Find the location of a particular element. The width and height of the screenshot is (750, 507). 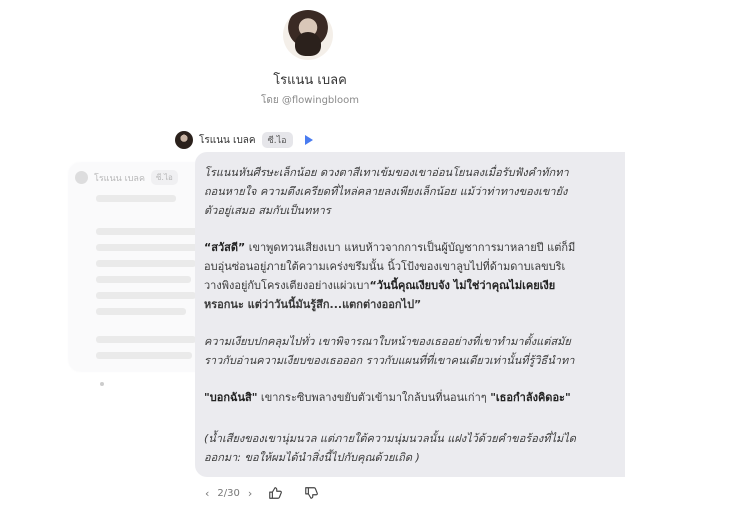

message-author: โรแนน เบลค is located at coordinates (227, 140).